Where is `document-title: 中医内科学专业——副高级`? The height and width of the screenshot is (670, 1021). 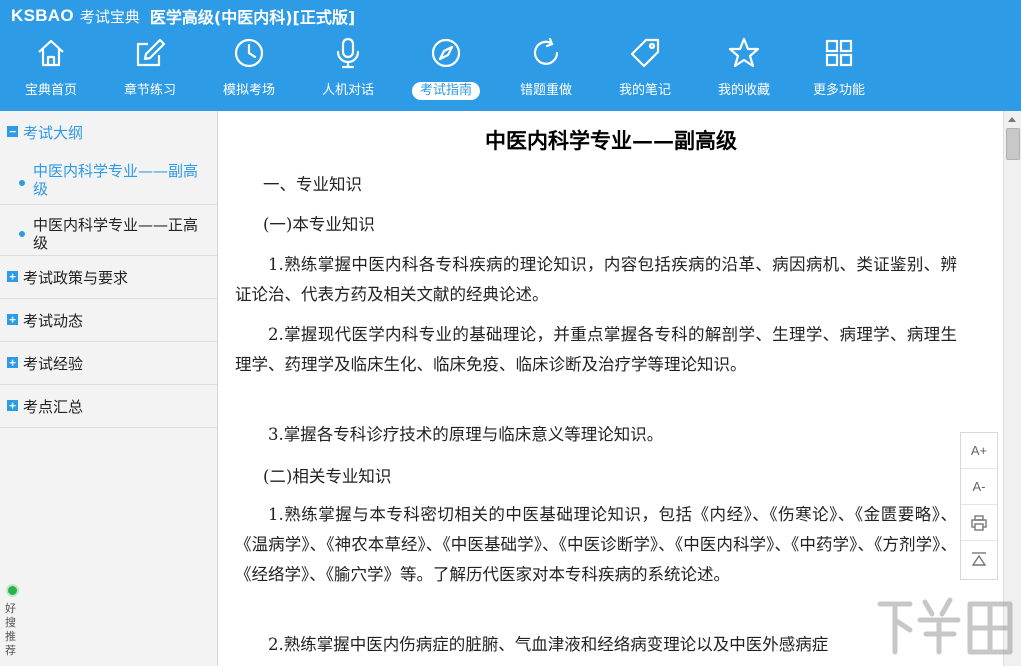 document-title: 中医内科学专业——副高级 is located at coordinates (611, 140).